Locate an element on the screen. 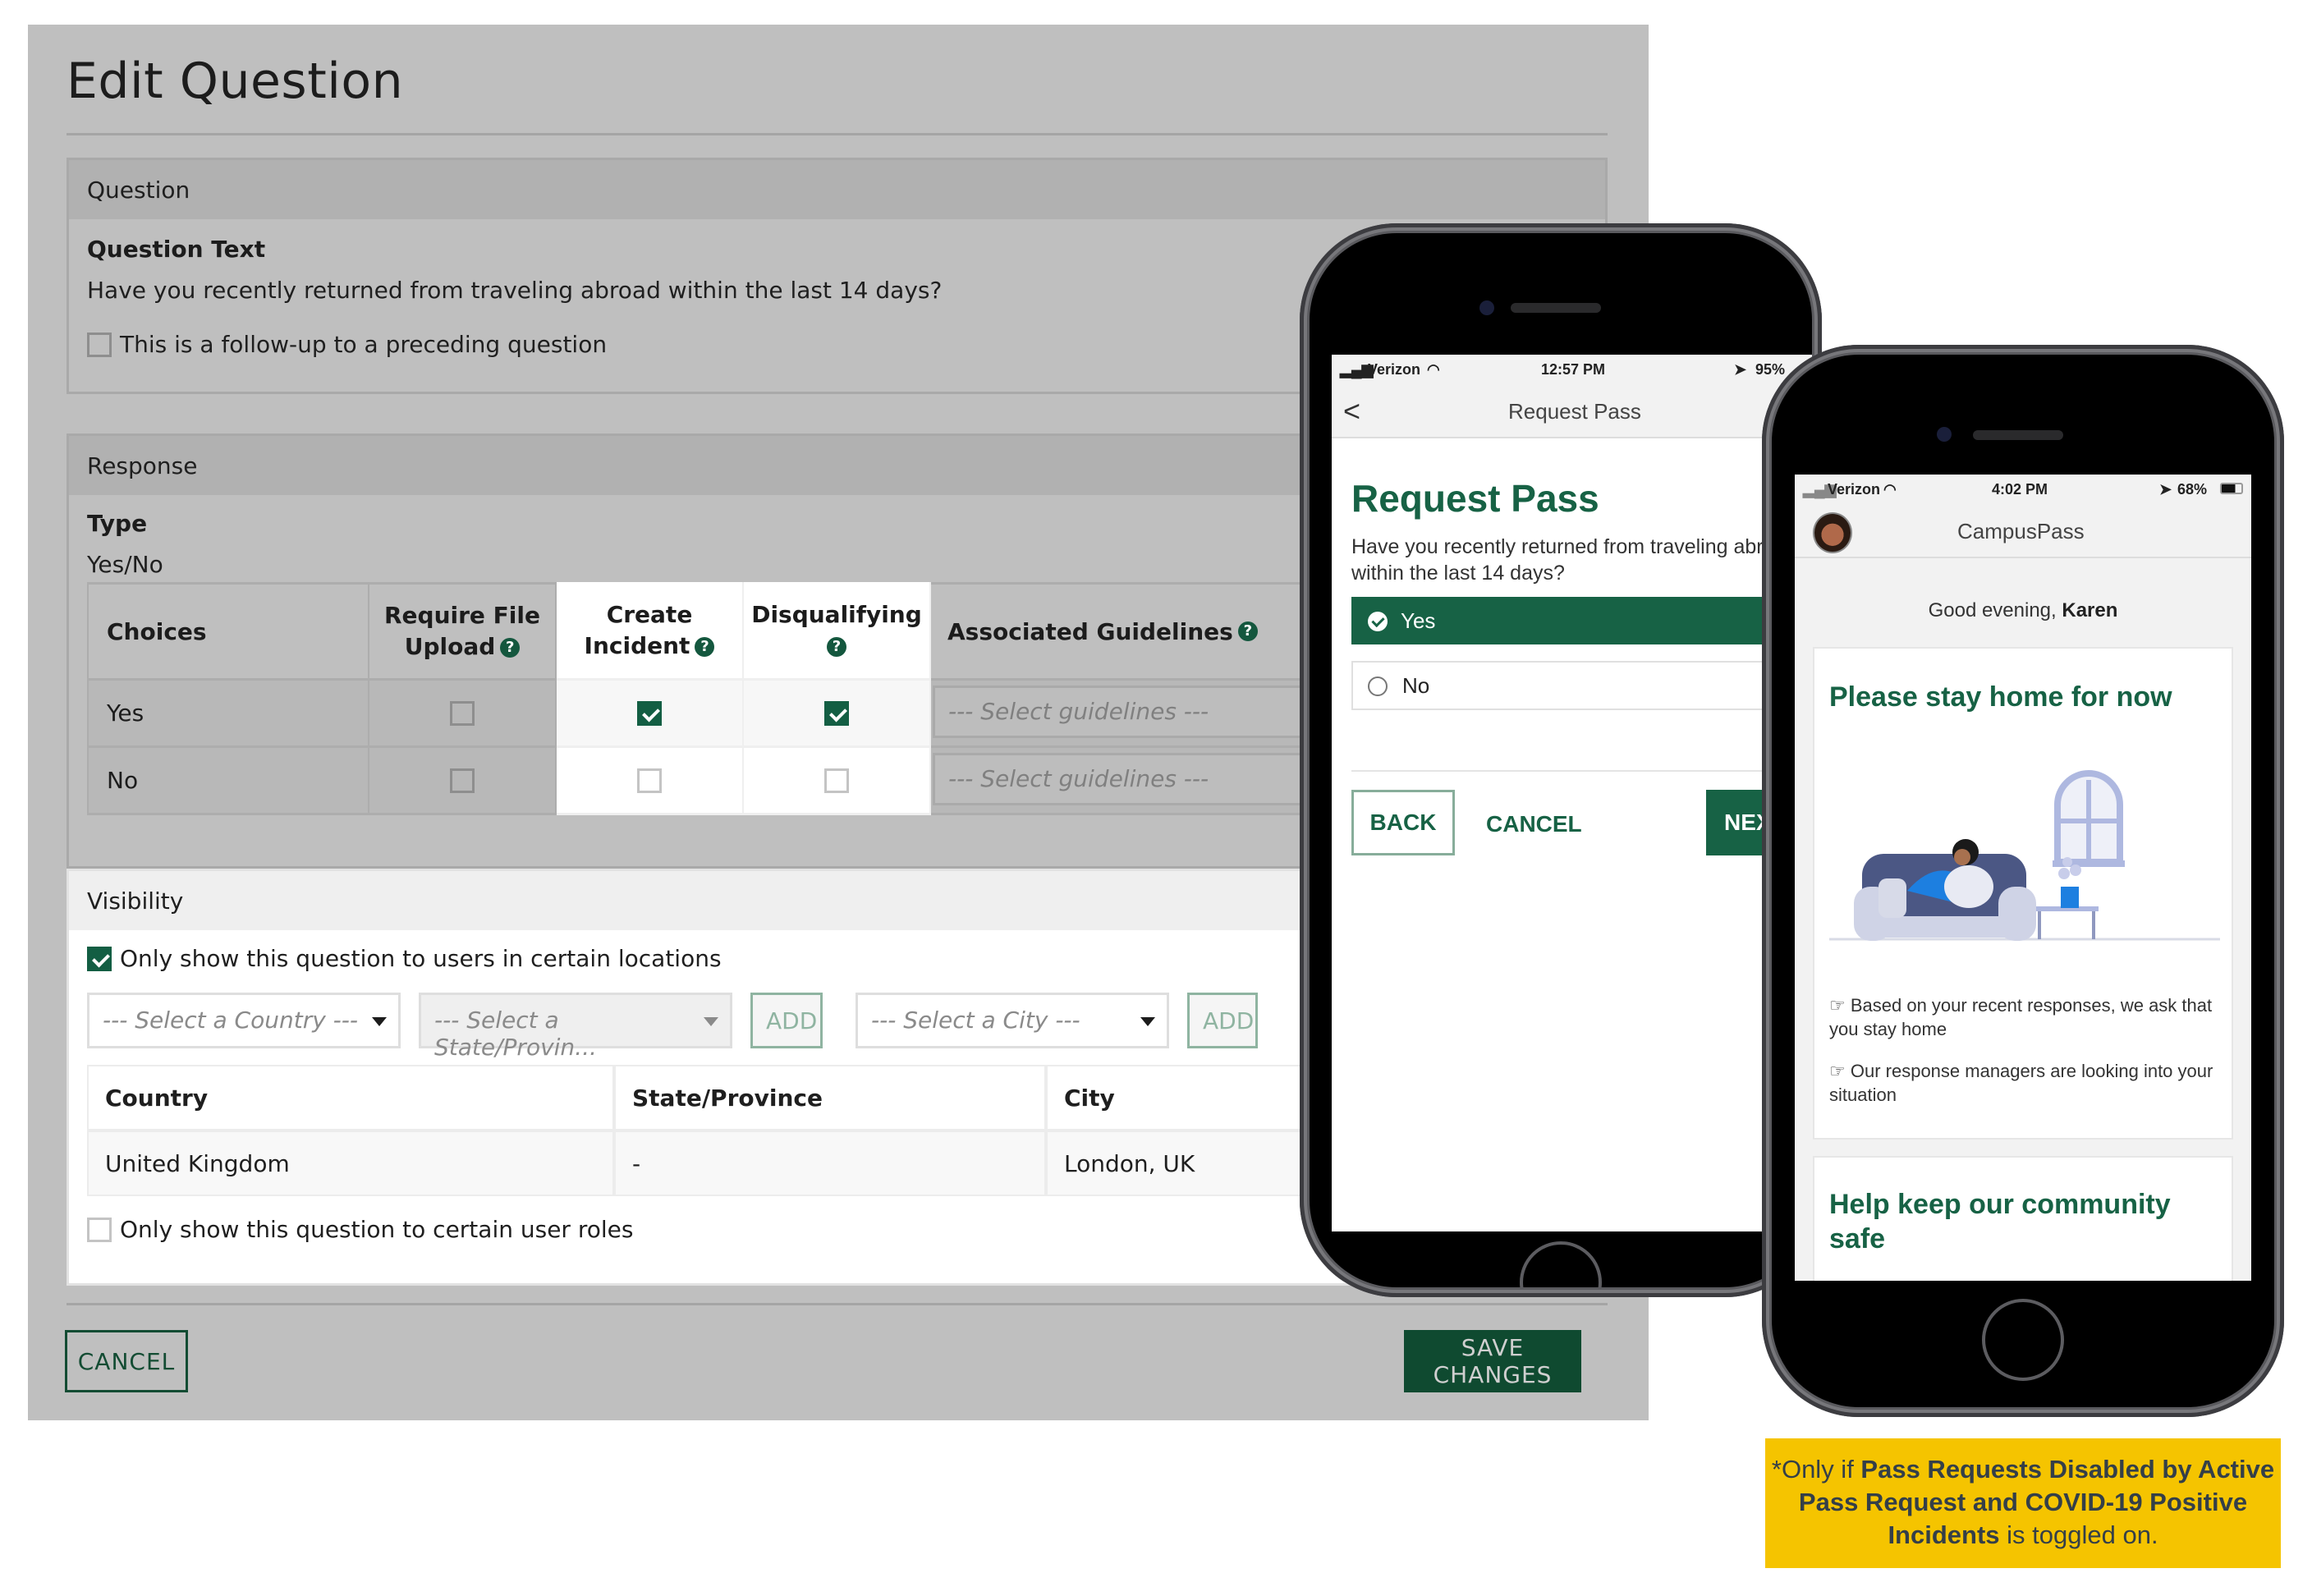  yes-create-incident-checkbox is located at coordinates (649, 713).